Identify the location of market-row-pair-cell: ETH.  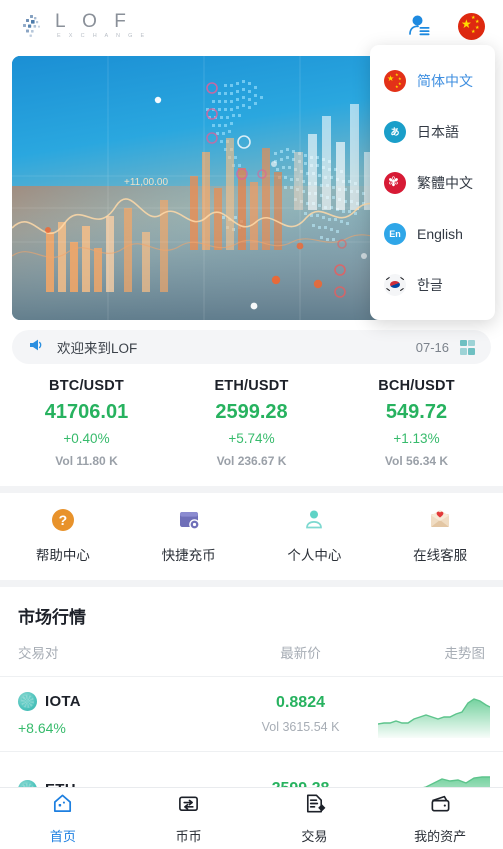
(120, 783).